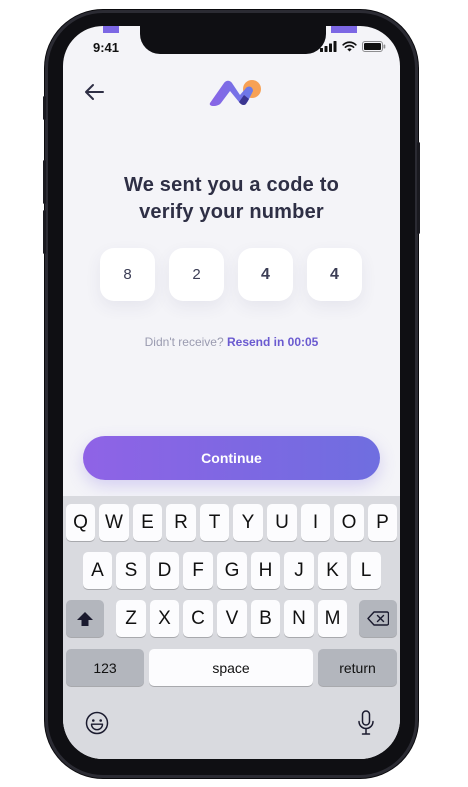 Image resolution: width=468 pixels, height=787 pixels. I want to click on key-x: X, so click(164, 618).